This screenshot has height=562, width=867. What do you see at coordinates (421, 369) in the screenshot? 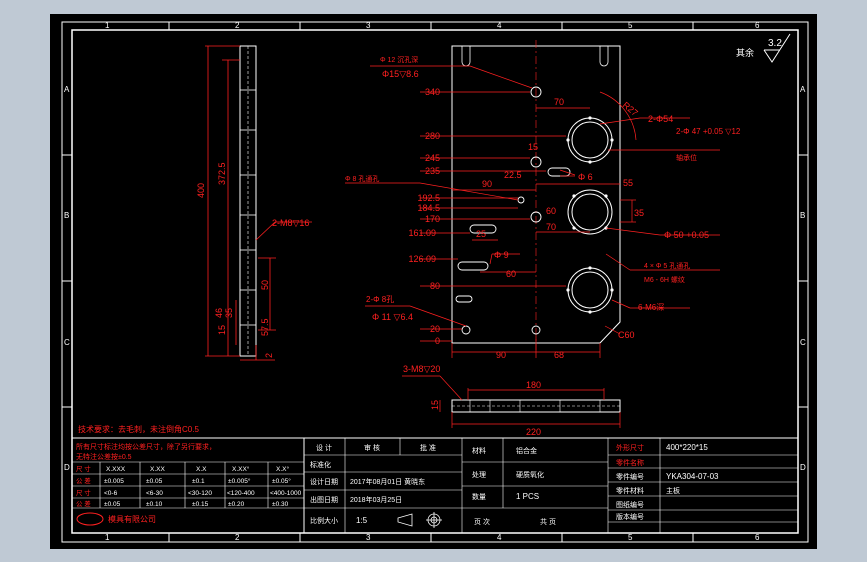
I see `bottom-callout: 3-M8▽20` at bounding box center [421, 369].